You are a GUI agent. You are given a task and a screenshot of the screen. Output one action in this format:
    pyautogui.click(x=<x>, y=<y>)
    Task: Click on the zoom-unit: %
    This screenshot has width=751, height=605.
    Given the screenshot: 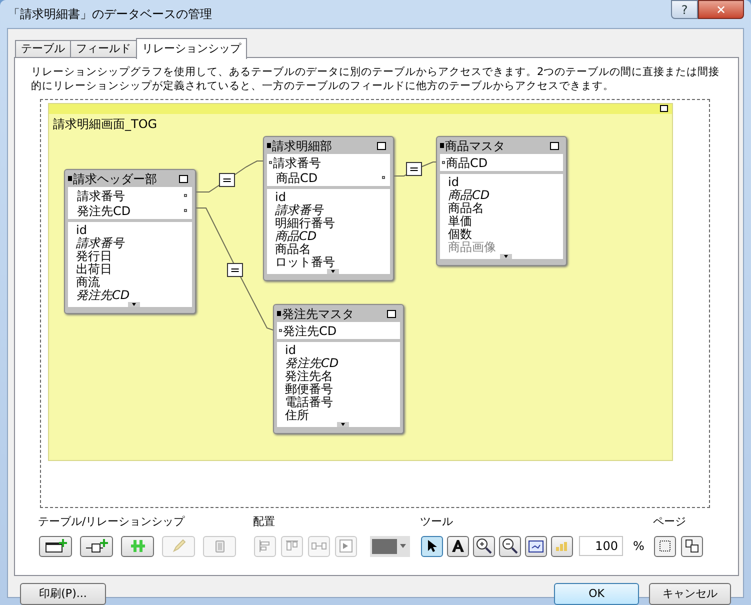 What is the action you would take?
    pyautogui.click(x=638, y=546)
    